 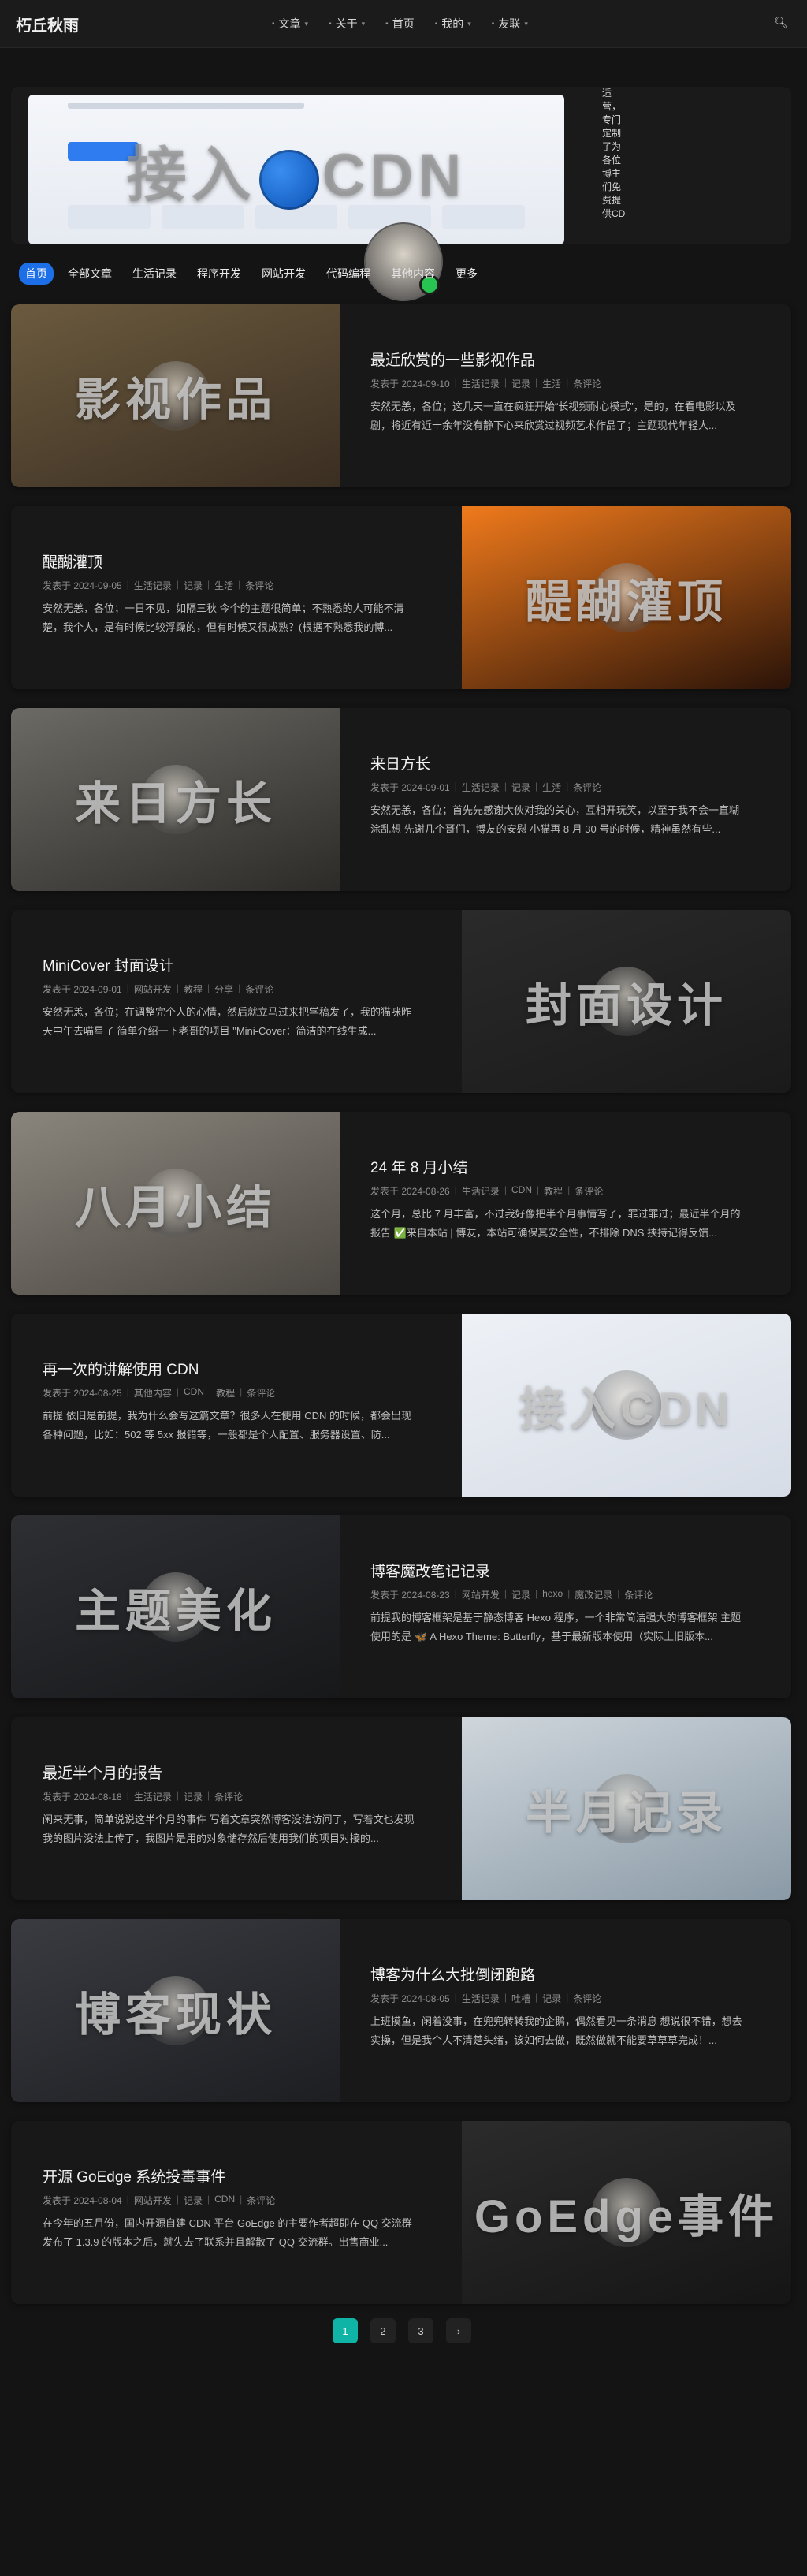 What do you see at coordinates (466, 274) in the screenshot?
I see `tab-8: 更多` at bounding box center [466, 274].